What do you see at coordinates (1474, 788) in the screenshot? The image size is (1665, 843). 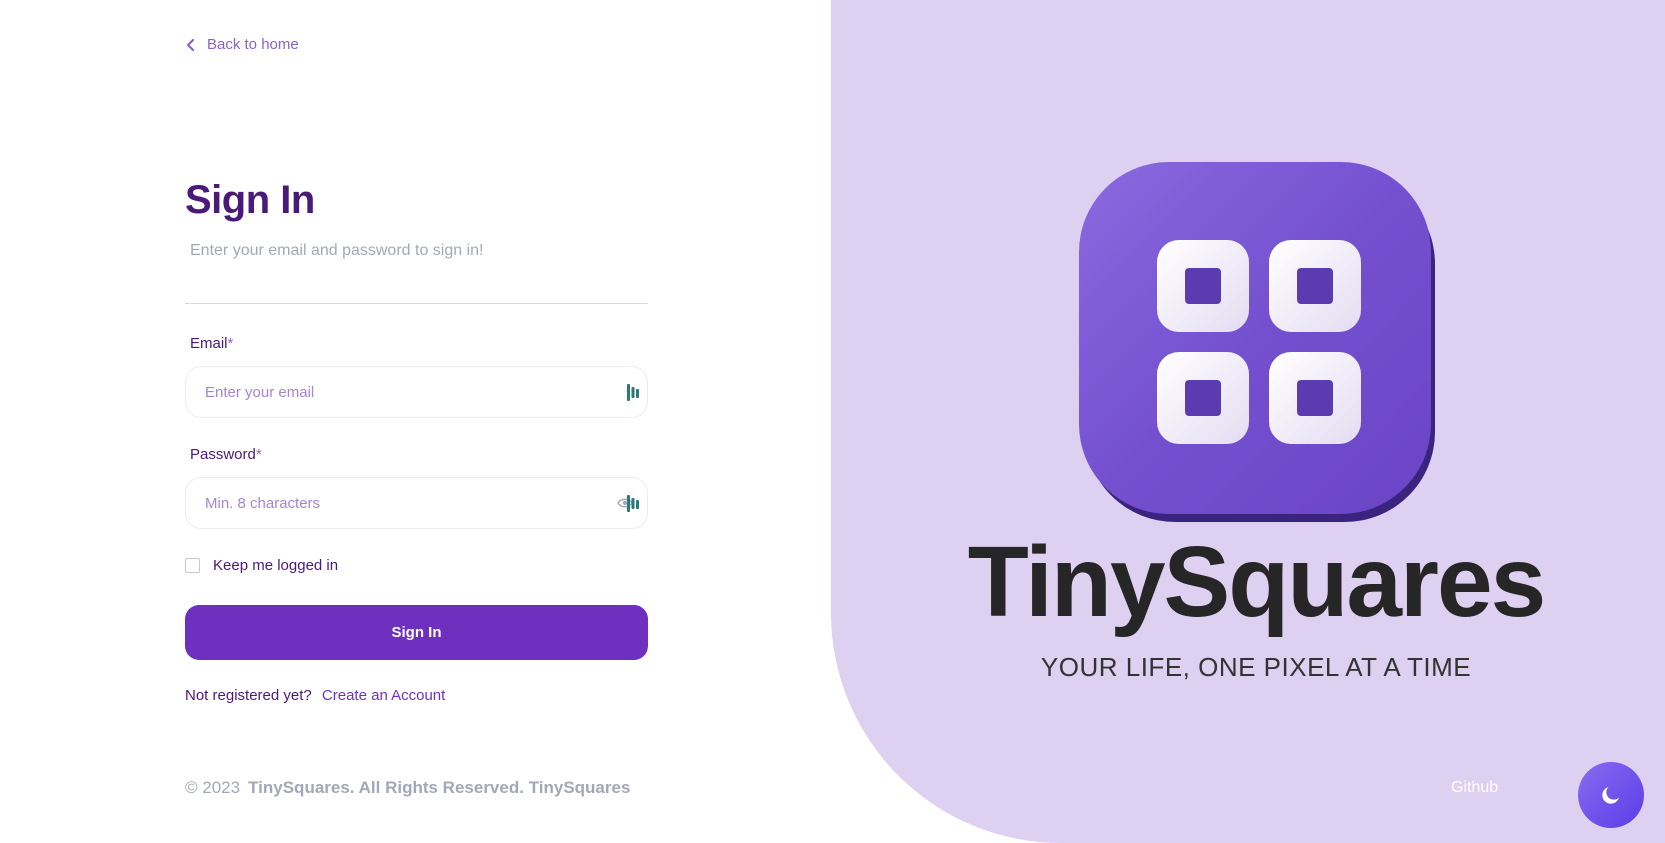 I see `github-link: Github` at bounding box center [1474, 788].